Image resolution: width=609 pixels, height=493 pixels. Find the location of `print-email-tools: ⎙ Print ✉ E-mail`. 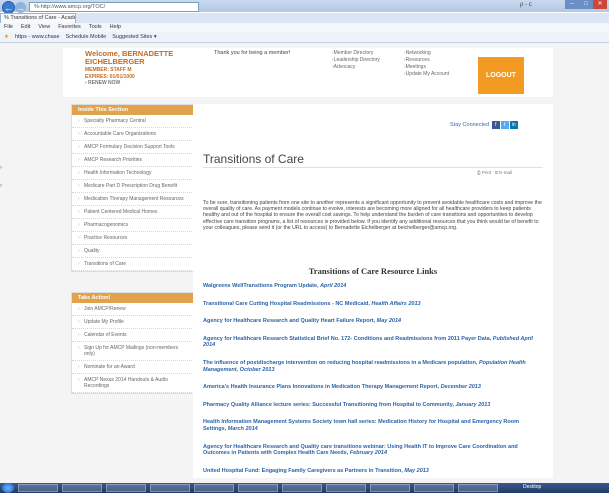

print-email-tools: ⎙ Print ✉ E-mail is located at coordinates (494, 172).